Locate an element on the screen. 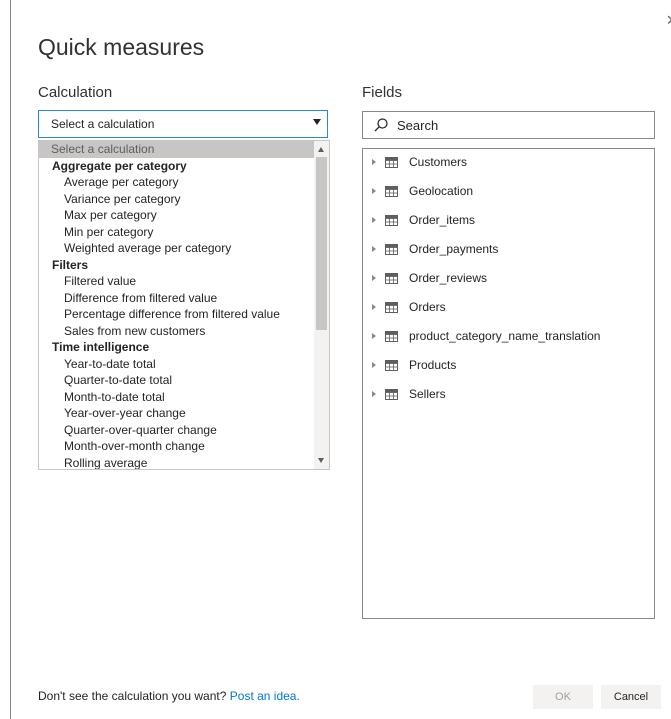 The width and height of the screenshot is (671, 719). field-table-name: Sellers is located at coordinates (427, 394).